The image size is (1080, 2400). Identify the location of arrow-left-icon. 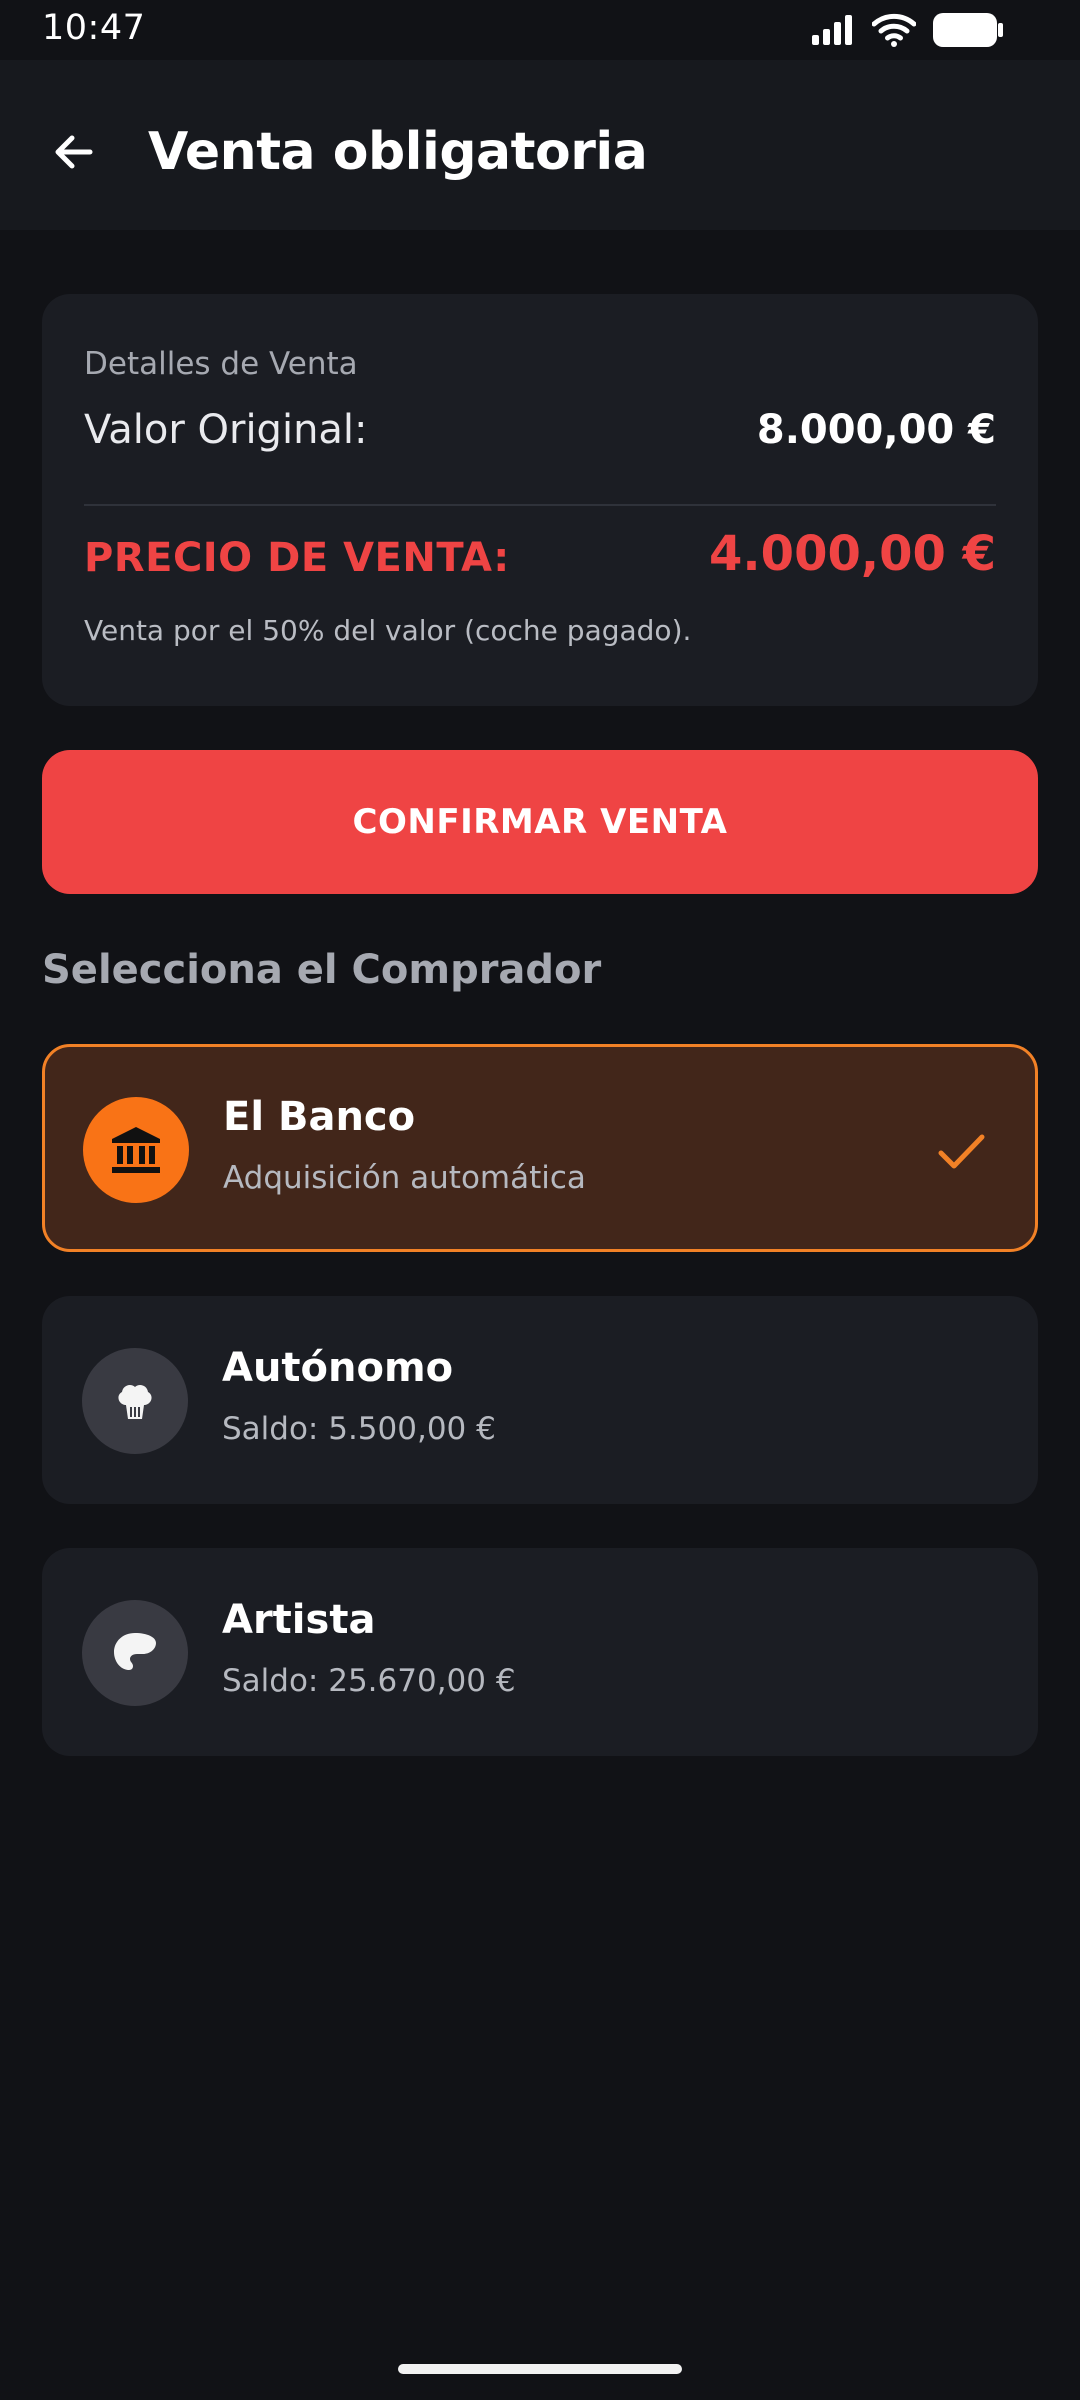
(74, 152).